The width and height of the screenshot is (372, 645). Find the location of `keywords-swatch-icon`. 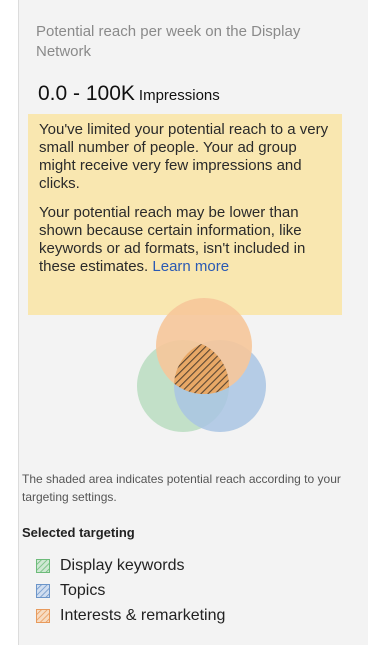

keywords-swatch-icon is located at coordinates (43, 565).